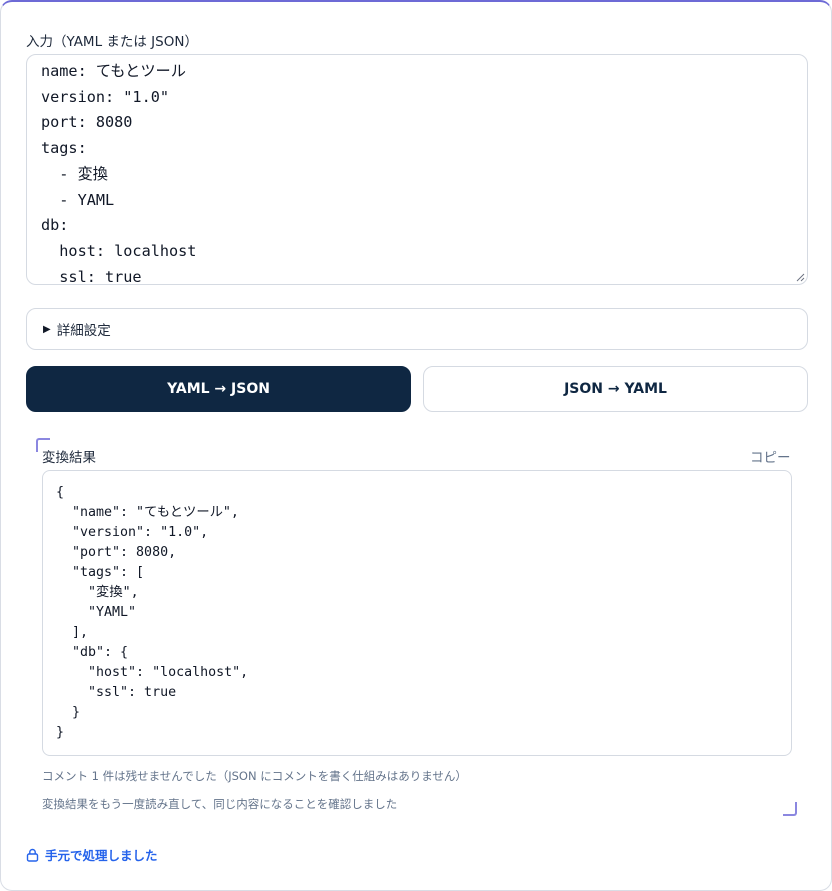 Image resolution: width=832 pixels, height=891 pixels. What do you see at coordinates (417, 329) in the screenshot?
I see `advanced-settings-toggle: ▶ 詳細設定` at bounding box center [417, 329].